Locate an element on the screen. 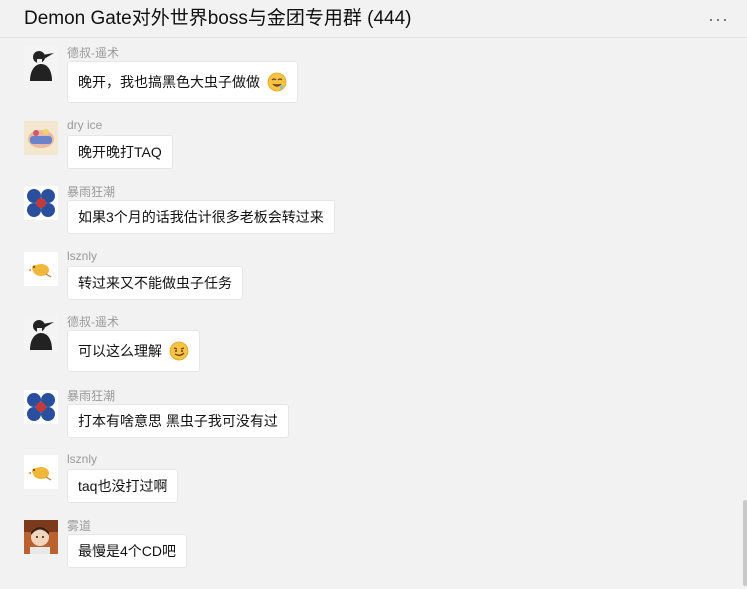 The image size is (747, 589). drooling-face-emoji is located at coordinates (277, 82).